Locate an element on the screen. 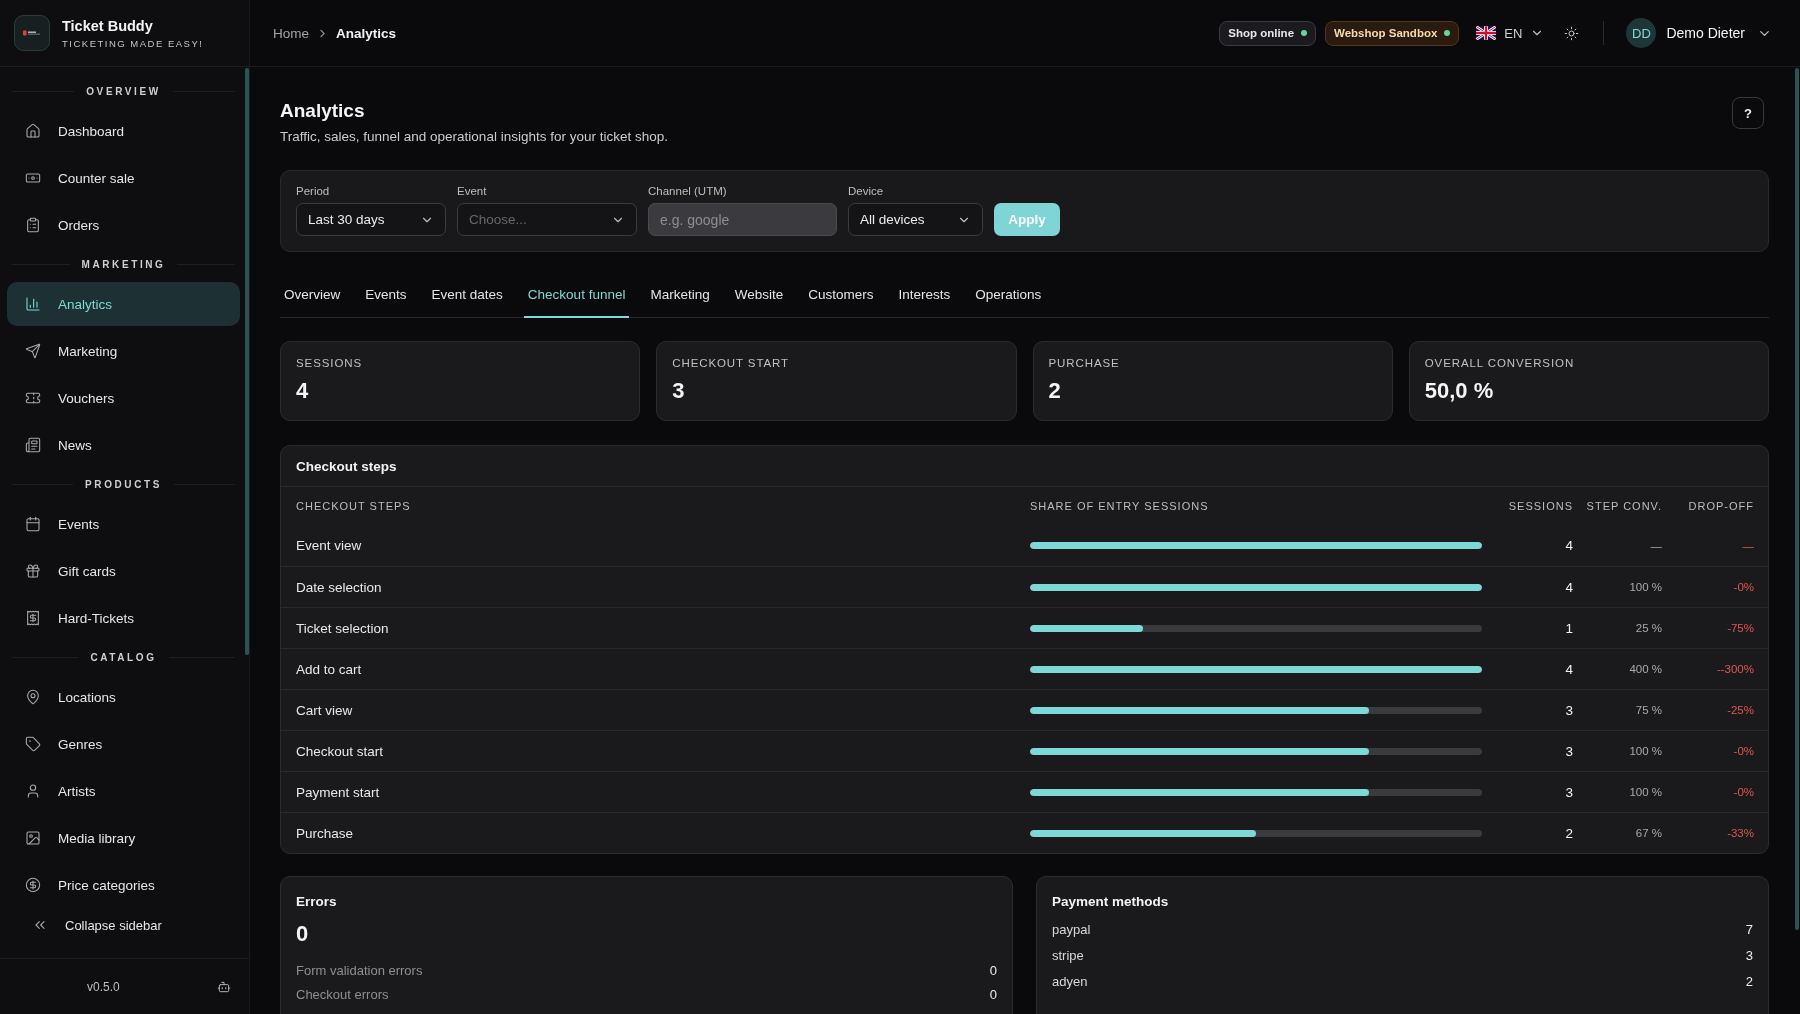 The width and height of the screenshot is (1800, 1014). section-heading: CATALOG is located at coordinates (123, 657).